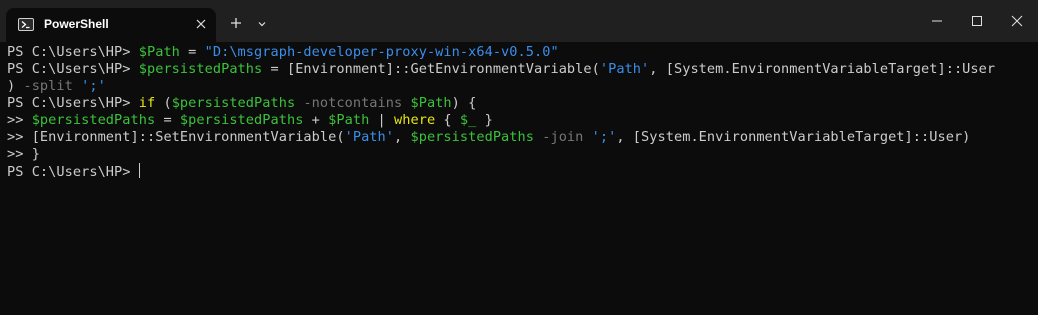 The height and width of the screenshot is (315, 1038). Describe the element at coordinates (76, 24) in the screenshot. I see `tab-title: PowerShell` at that location.